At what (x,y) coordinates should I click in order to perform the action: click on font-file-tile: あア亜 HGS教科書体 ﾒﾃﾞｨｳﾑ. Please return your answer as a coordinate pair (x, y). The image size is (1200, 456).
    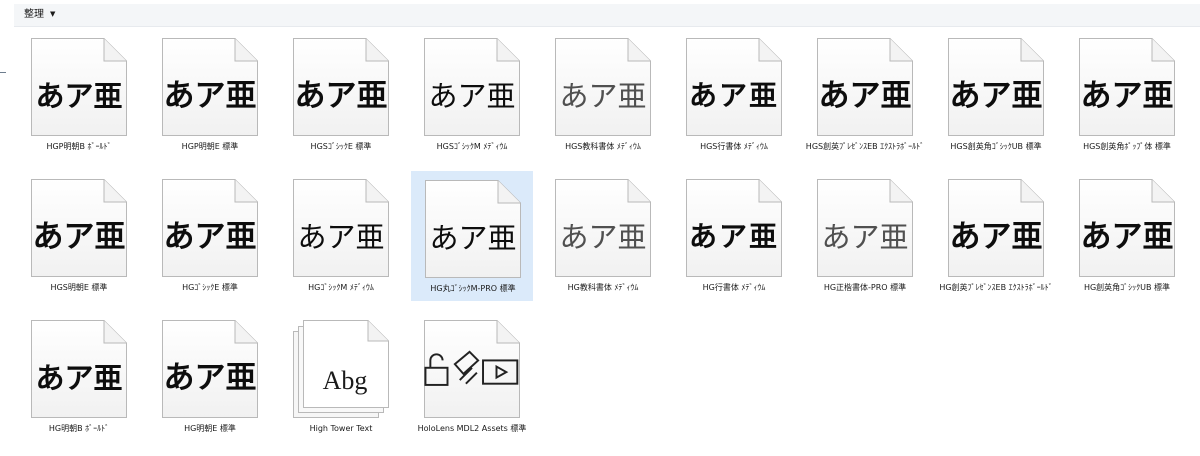
    Looking at the image, I should click on (603, 95).